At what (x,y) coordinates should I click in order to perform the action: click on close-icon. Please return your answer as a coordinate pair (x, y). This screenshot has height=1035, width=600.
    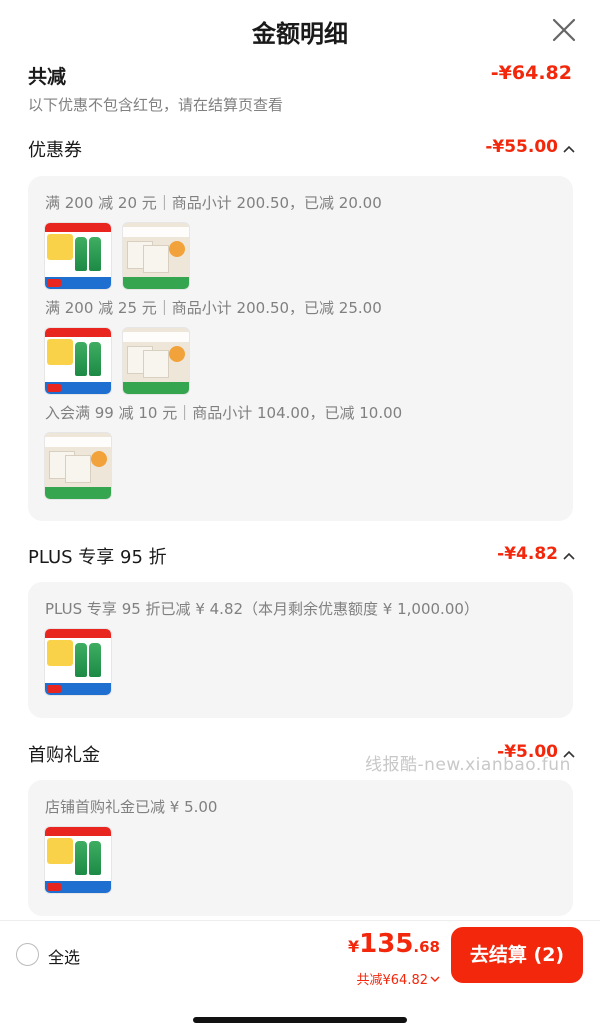
    Looking at the image, I should click on (564, 30).